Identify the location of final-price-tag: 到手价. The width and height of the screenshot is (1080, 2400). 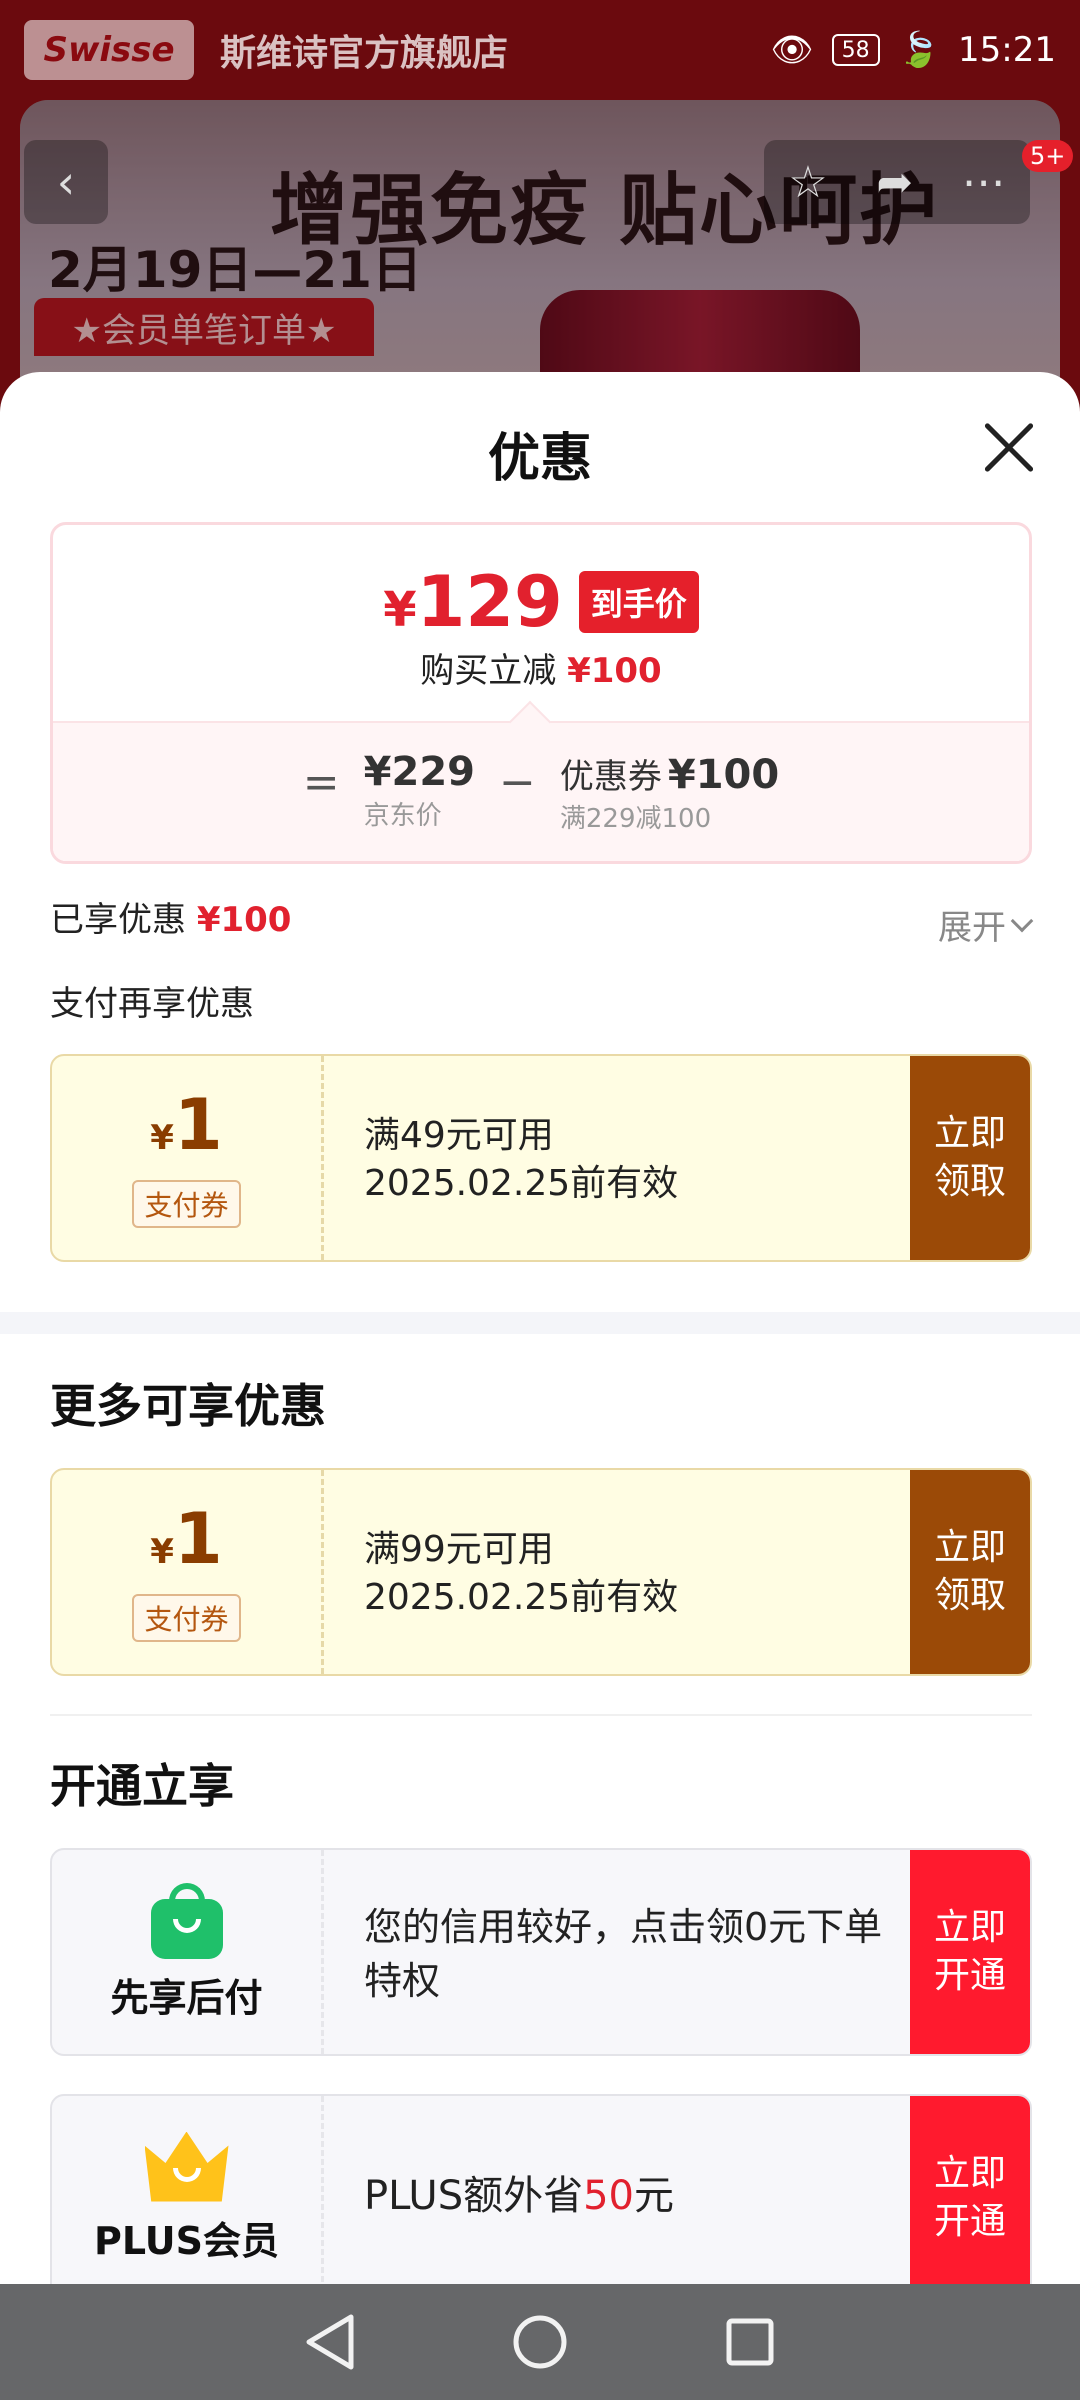
(638, 602).